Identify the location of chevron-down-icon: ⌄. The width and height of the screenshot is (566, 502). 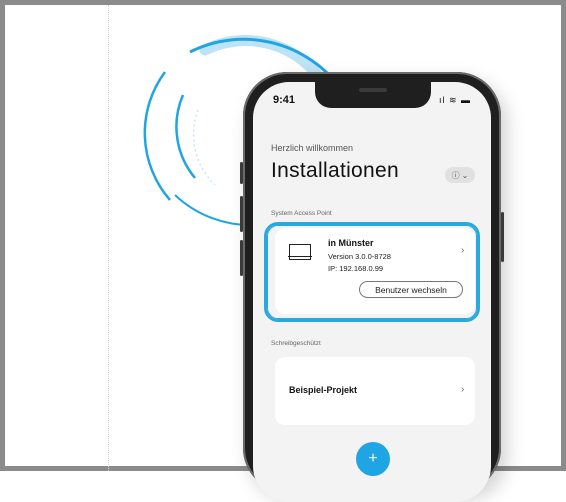
(465, 175).